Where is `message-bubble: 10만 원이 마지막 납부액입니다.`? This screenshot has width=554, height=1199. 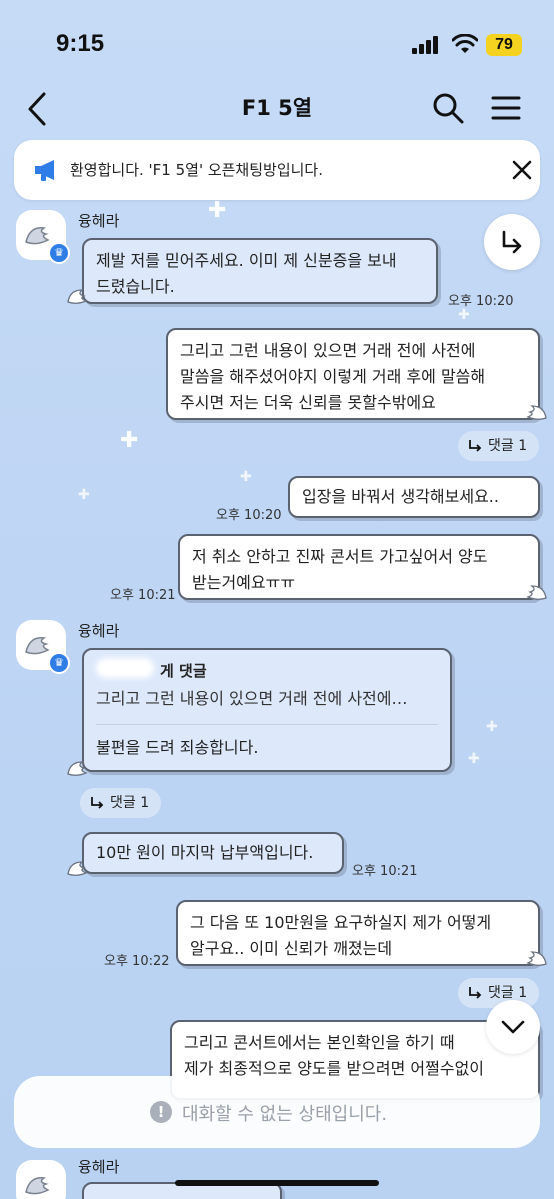 message-bubble: 10만 원이 마지막 납부액입니다. is located at coordinates (213, 853).